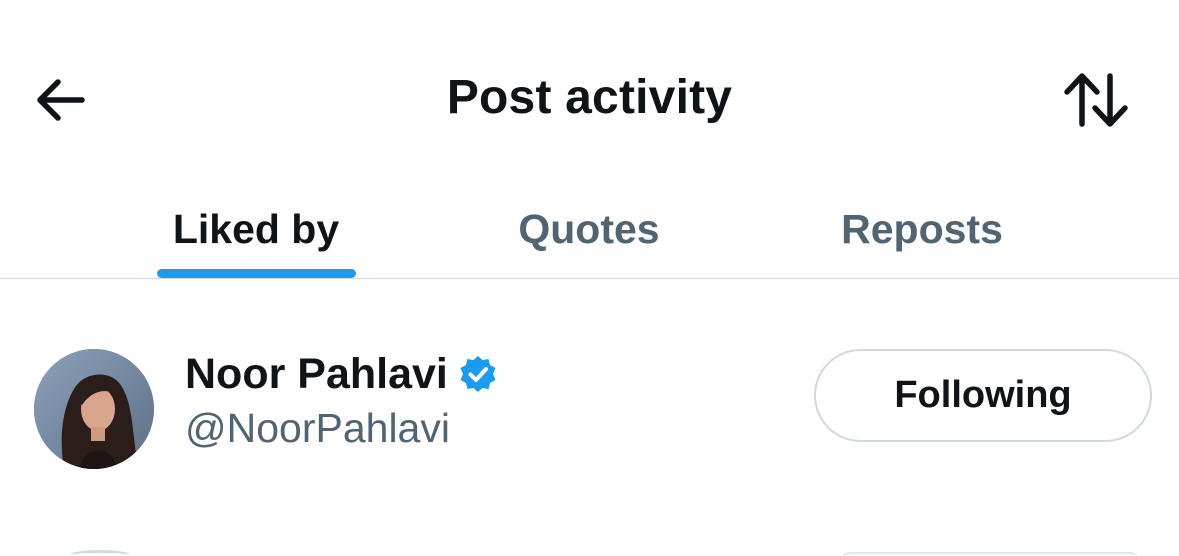  Describe the element at coordinates (589, 97) in the screenshot. I see `page-title: Post activity` at that location.